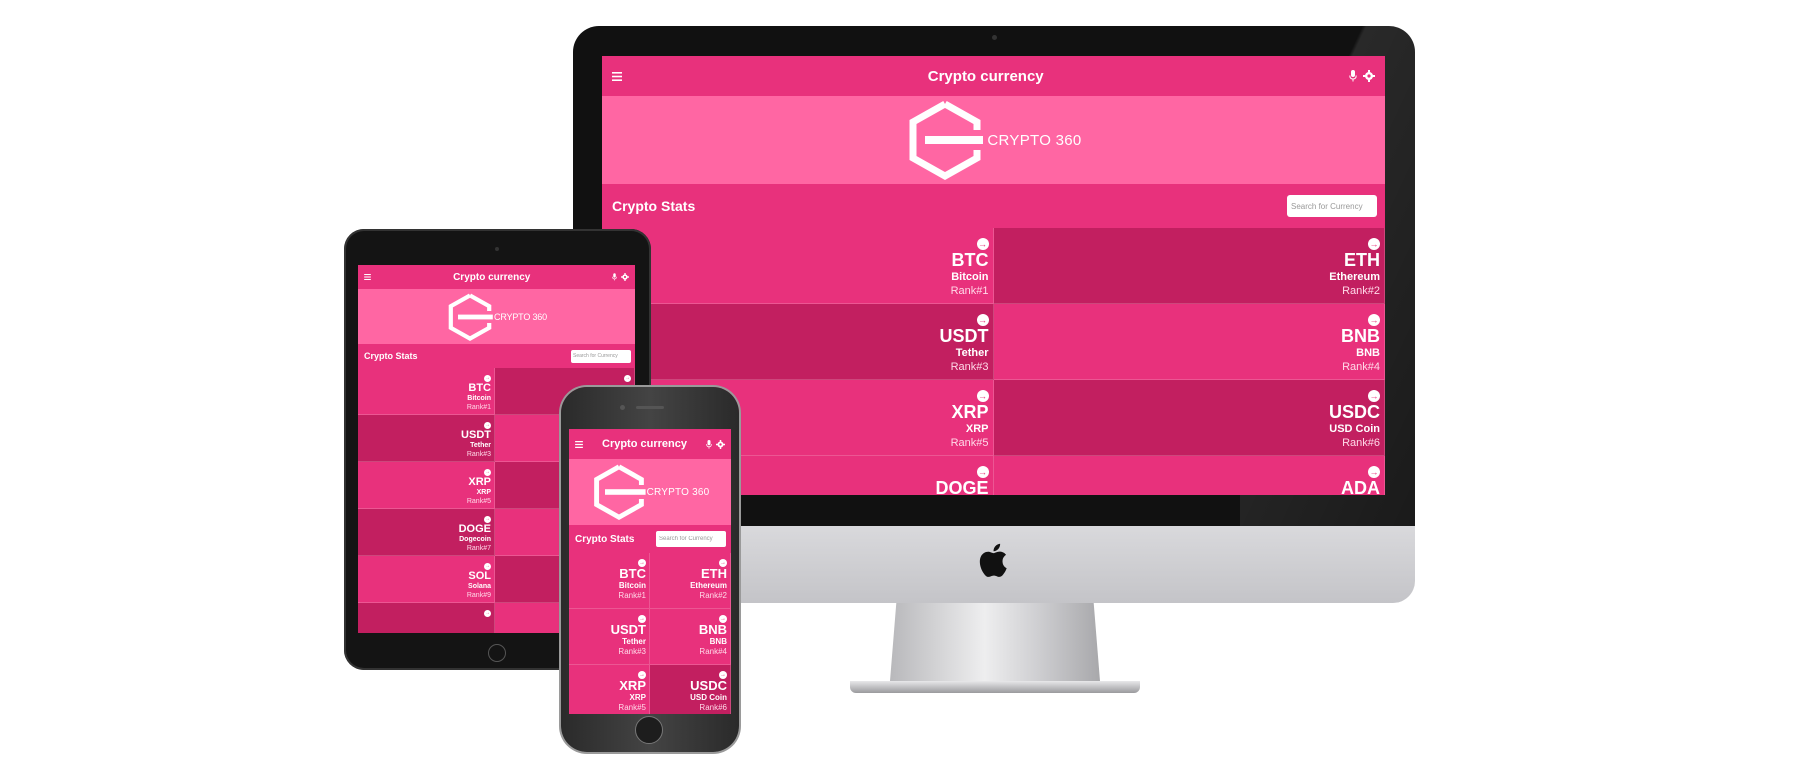 The image size is (1800, 760). What do you see at coordinates (1189, 475) in the screenshot?
I see `coin-tile: → ADA` at bounding box center [1189, 475].